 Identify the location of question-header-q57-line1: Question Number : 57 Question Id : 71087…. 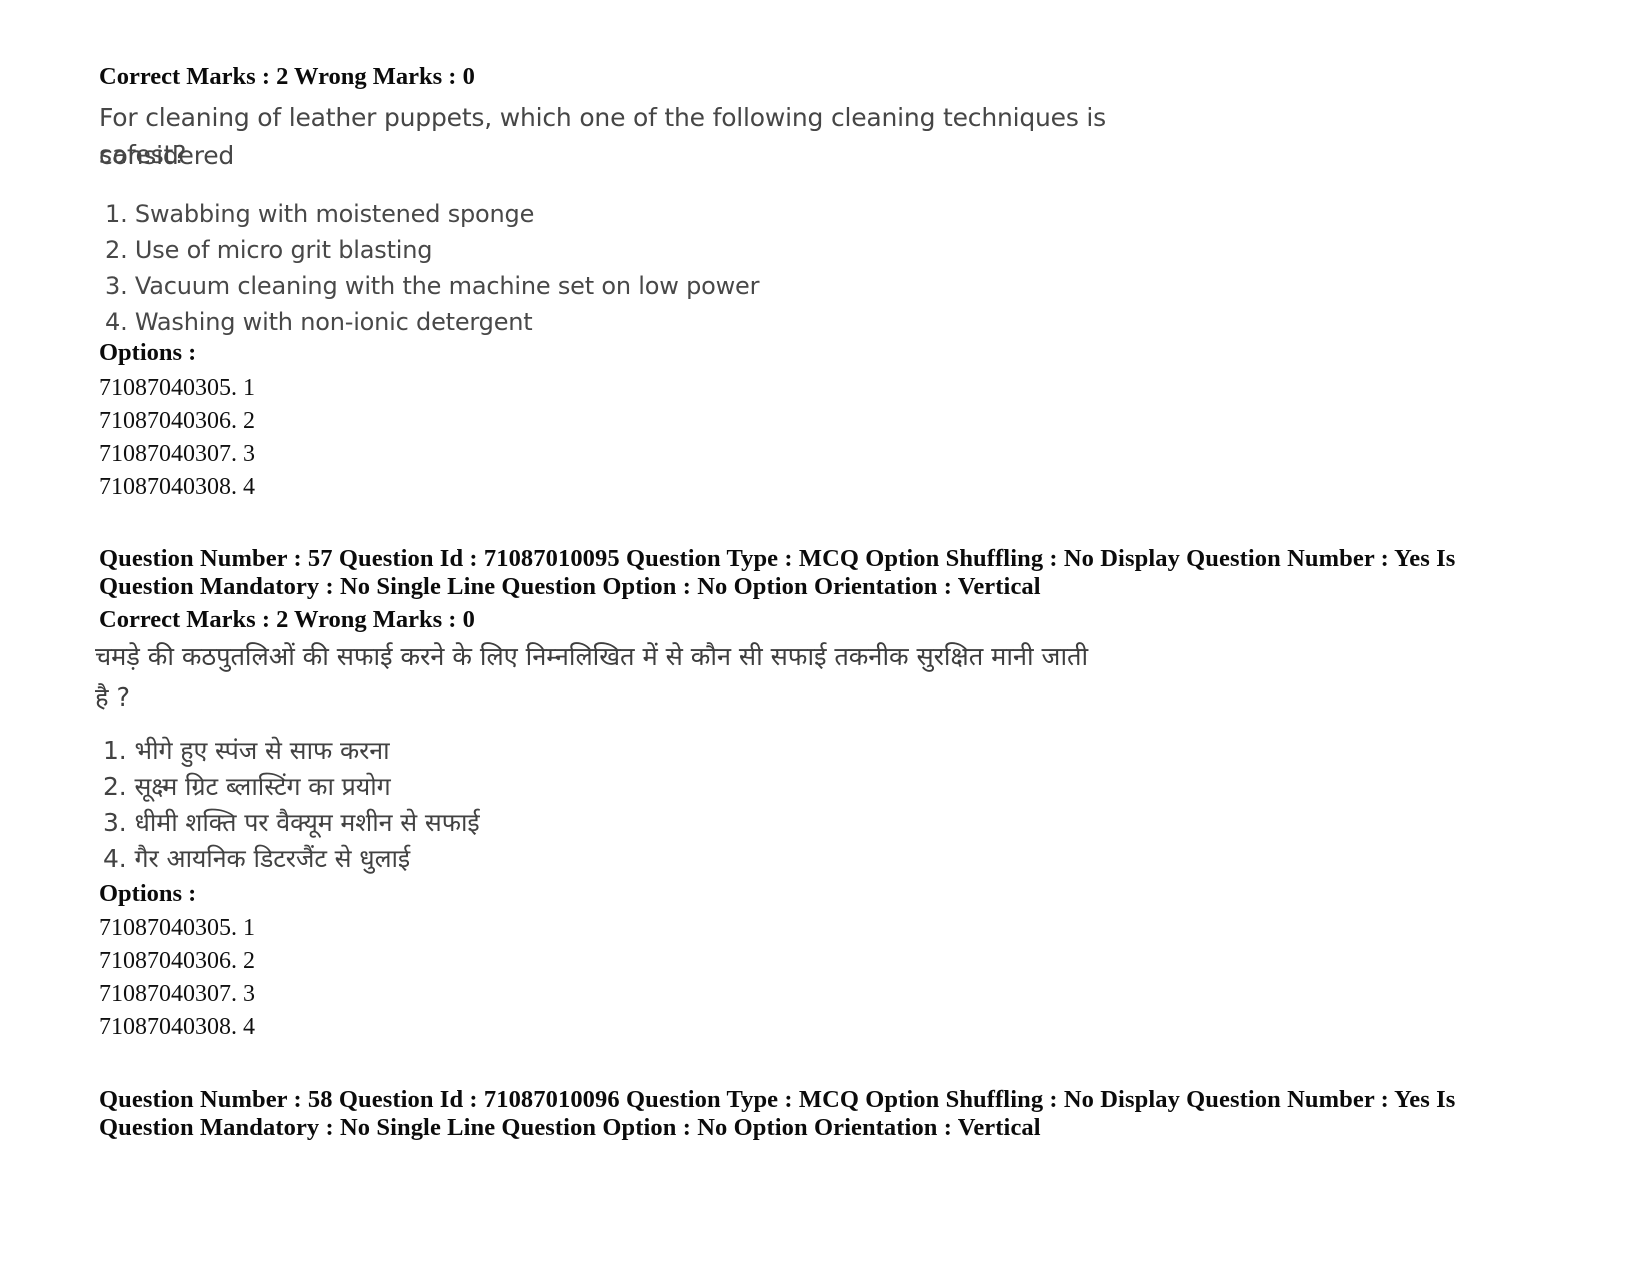
(777, 558).